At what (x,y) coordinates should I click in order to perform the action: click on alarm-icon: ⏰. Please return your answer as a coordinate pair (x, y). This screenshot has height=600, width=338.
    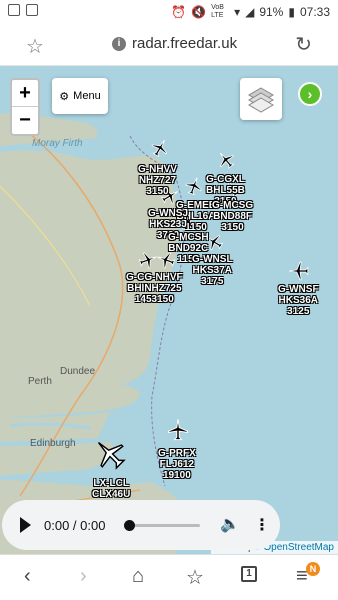
    Looking at the image, I should click on (179, 12).